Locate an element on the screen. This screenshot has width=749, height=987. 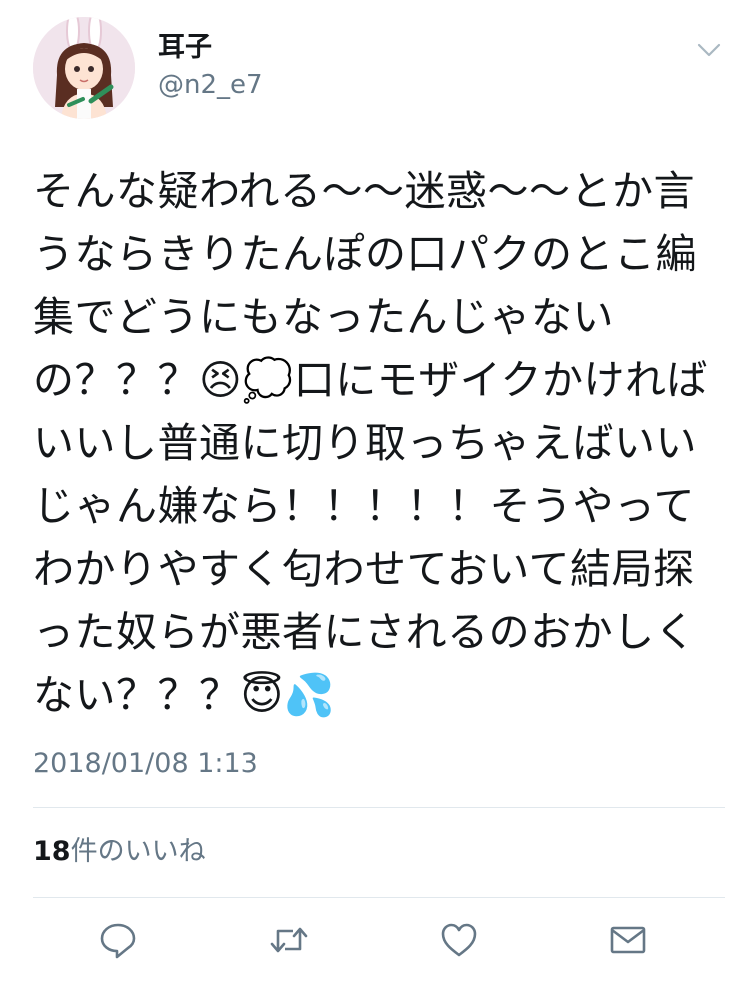
action-bar is located at coordinates (374, 940).